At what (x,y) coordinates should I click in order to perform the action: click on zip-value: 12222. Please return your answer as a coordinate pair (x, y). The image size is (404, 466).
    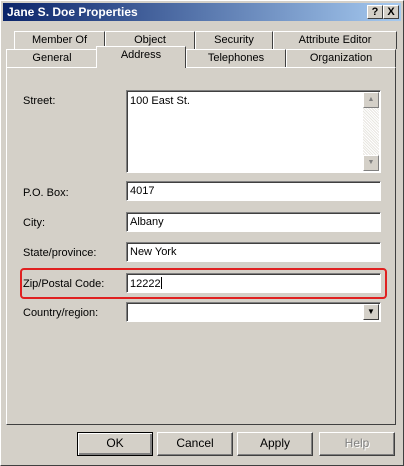
    Looking at the image, I should click on (145, 284).